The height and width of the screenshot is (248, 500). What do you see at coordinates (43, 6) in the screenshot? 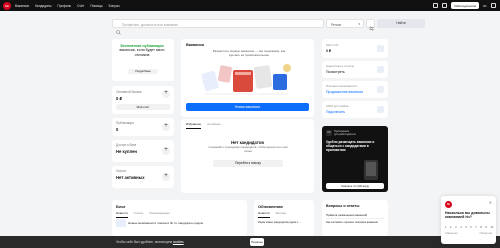
I see `nav-item-candidates: Кандидаты` at bounding box center [43, 6].